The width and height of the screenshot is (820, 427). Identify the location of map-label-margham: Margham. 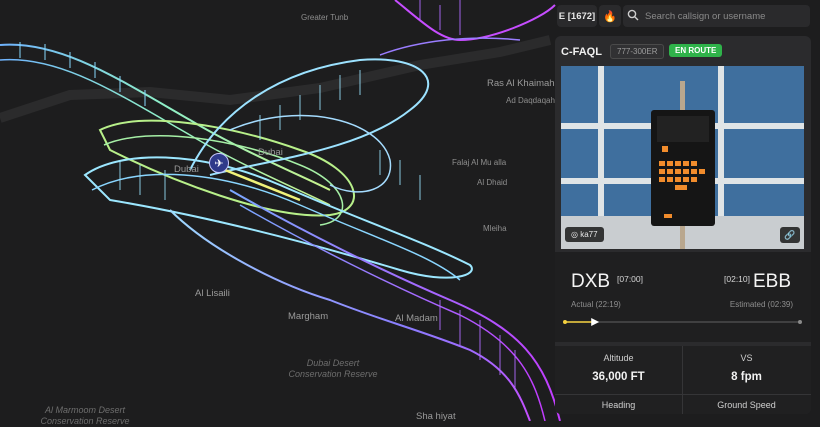
(308, 316).